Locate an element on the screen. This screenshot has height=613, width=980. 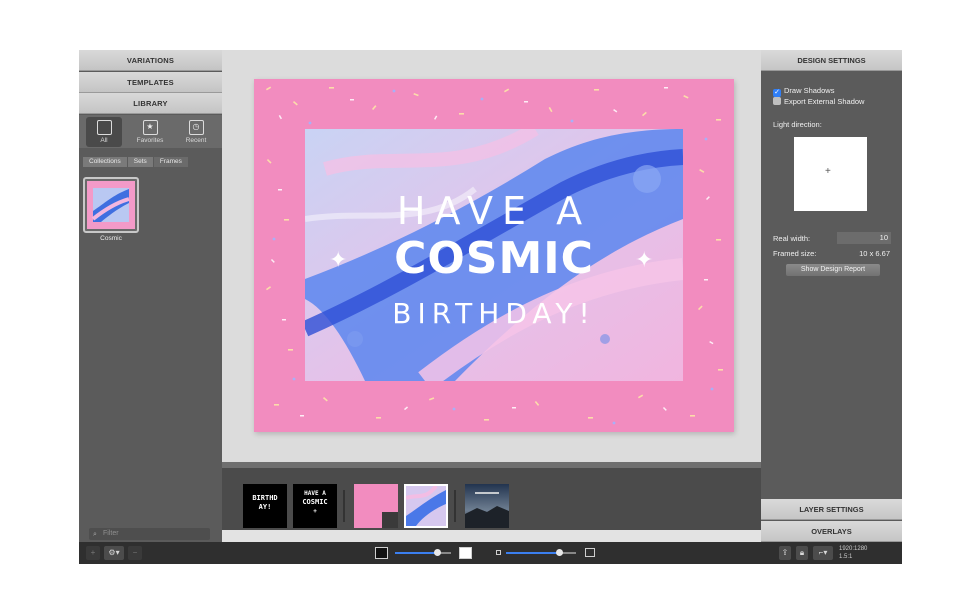
framed-size-value: 10 x 6.67 is located at coordinates (874, 253).